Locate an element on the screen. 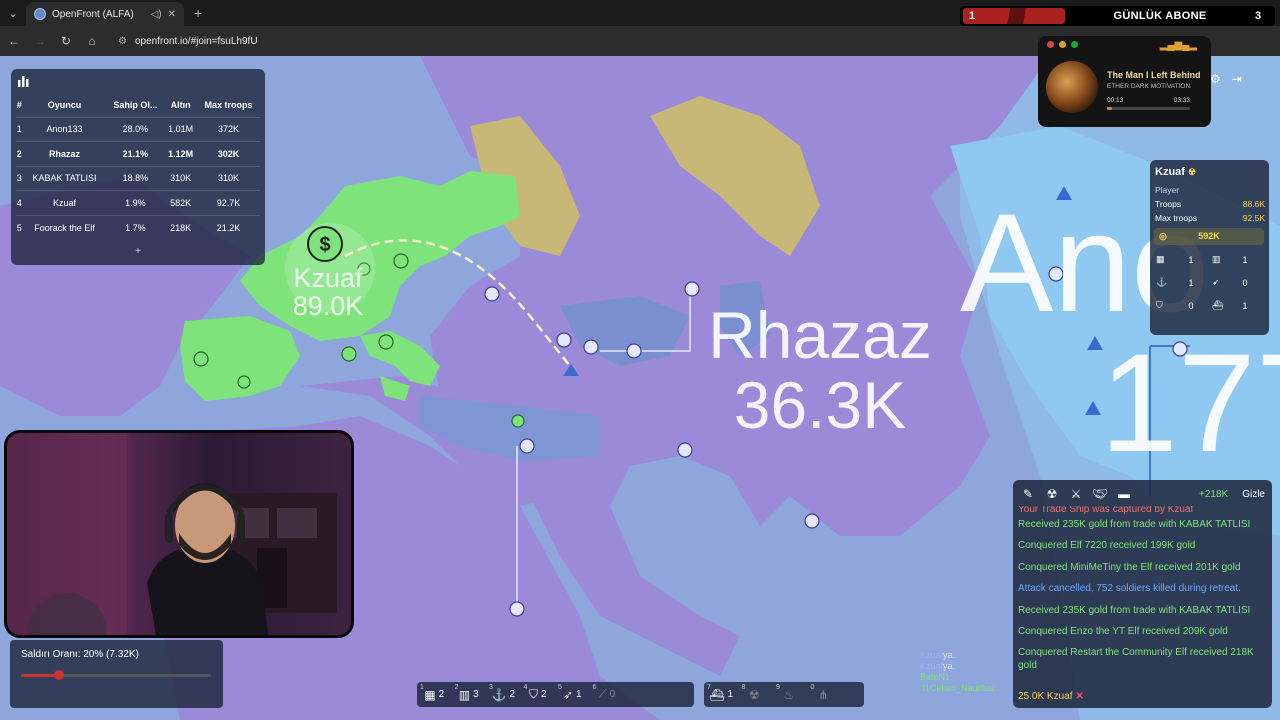 The width and height of the screenshot is (1280, 720). attack-filter-icon: ⚔ is located at coordinates (1076, 494).